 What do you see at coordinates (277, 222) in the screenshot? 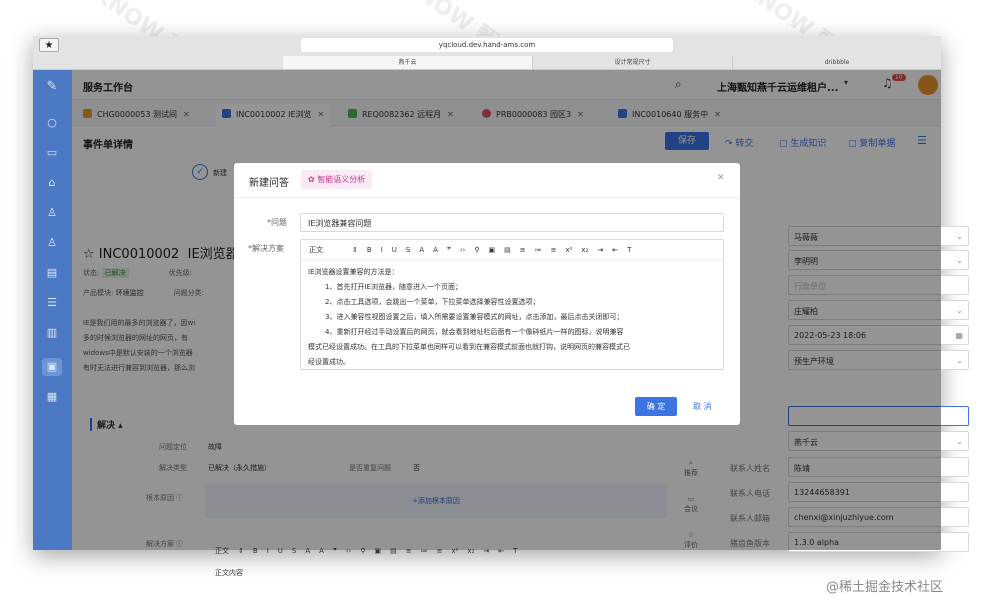
I see `question-label: *问题` at bounding box center [277, 222].